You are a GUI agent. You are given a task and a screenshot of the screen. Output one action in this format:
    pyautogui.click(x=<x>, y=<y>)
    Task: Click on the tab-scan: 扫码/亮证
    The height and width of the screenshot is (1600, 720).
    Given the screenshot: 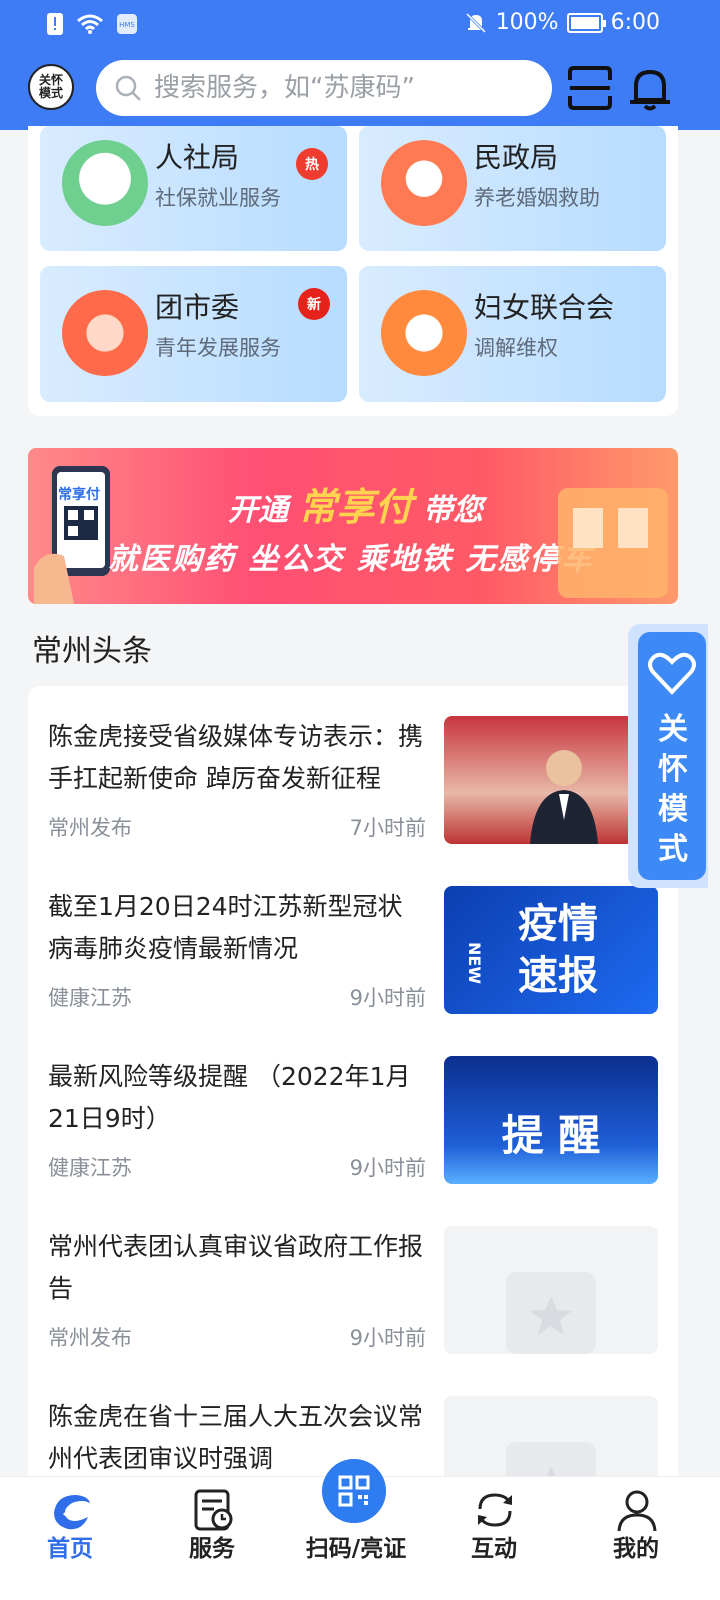 What is the action you would take?
    pyautogui.click(x=356, y=1529)
    